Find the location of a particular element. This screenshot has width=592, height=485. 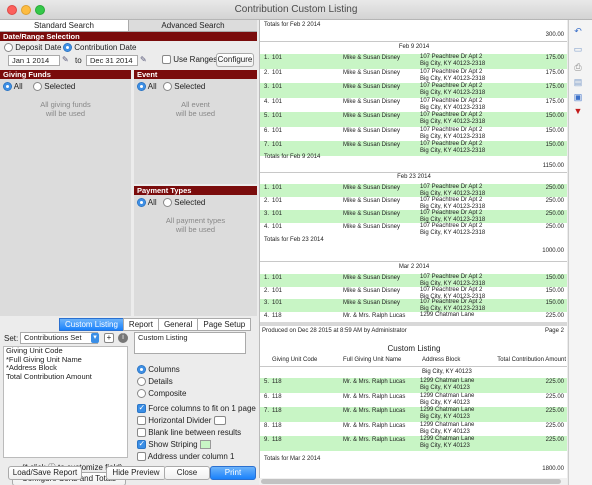

divider-style-swatch is located at coordinates (219, 421).